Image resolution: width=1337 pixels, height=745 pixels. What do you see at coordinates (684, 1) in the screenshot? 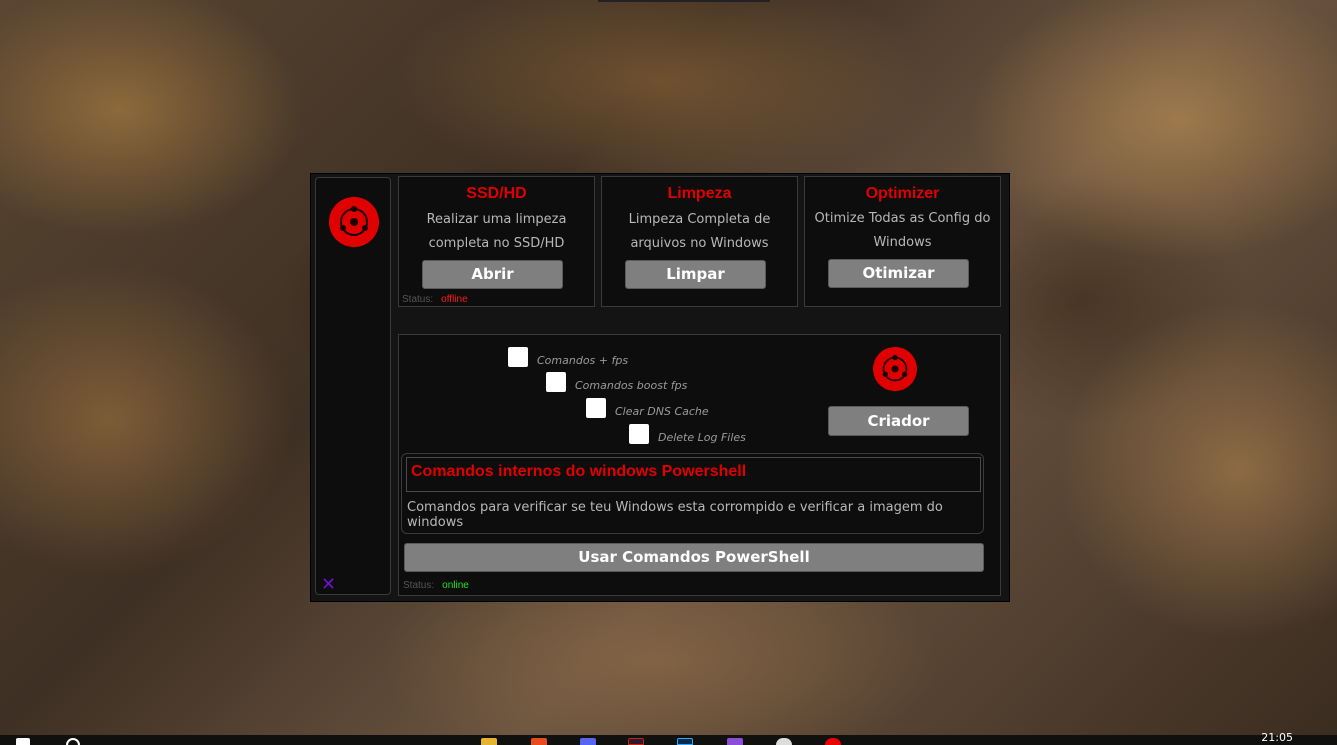
I see `desktop-top-bar` at bounding box center [684, 1].